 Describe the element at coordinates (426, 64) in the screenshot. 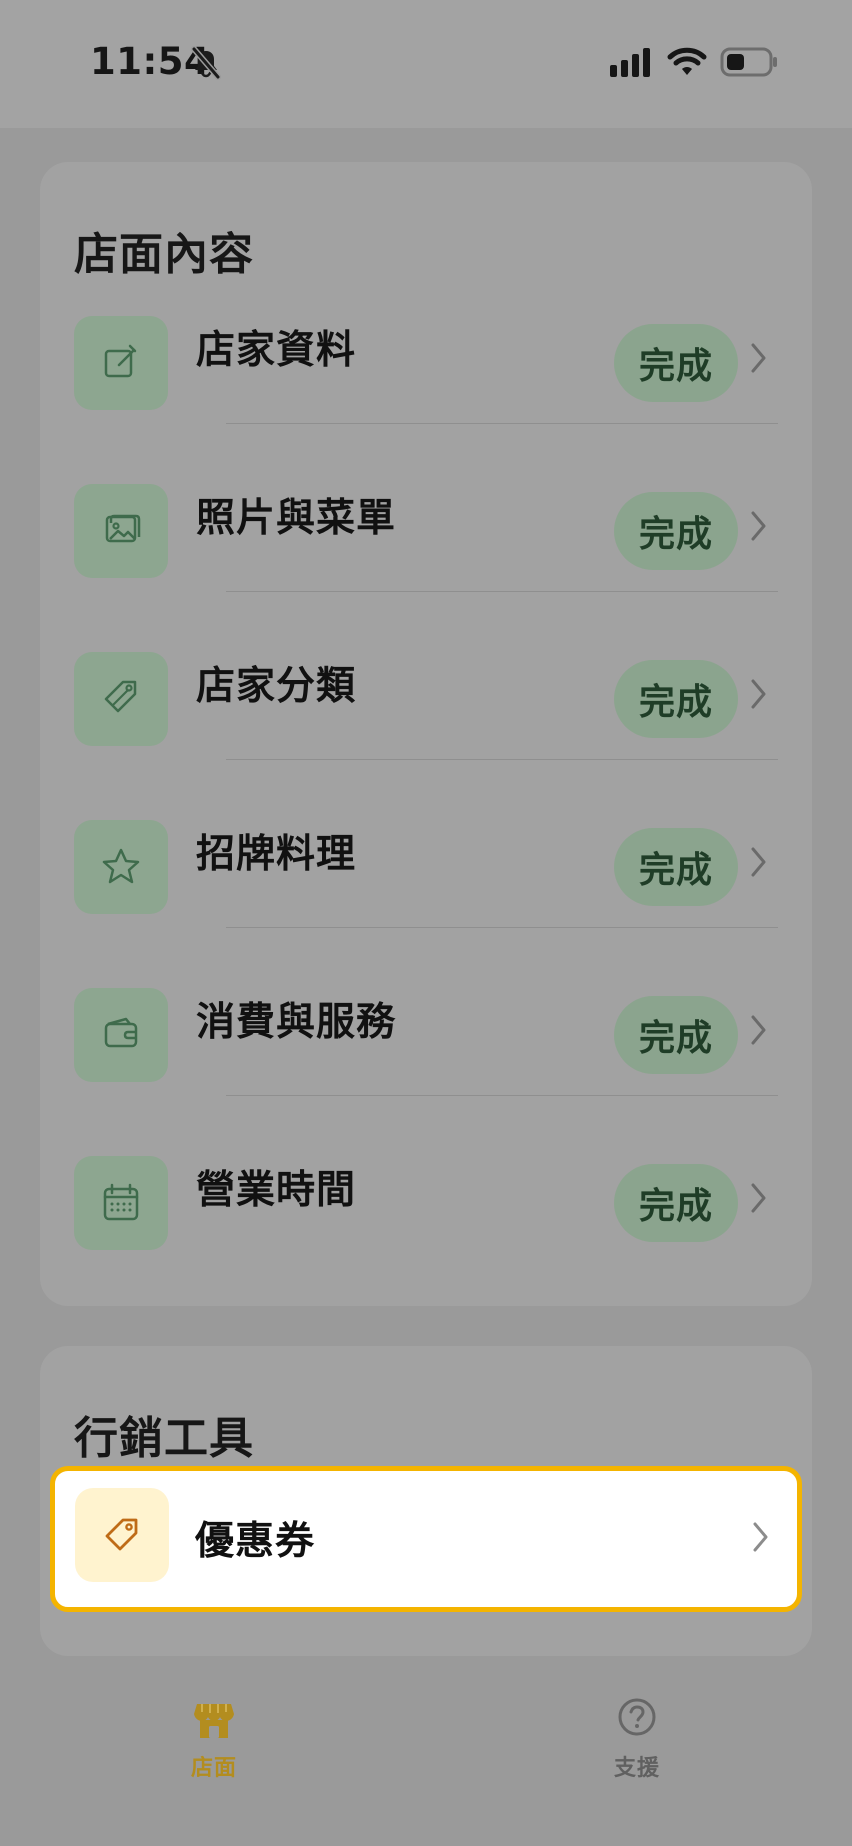

I see `status-bar: 11:54` at that location.